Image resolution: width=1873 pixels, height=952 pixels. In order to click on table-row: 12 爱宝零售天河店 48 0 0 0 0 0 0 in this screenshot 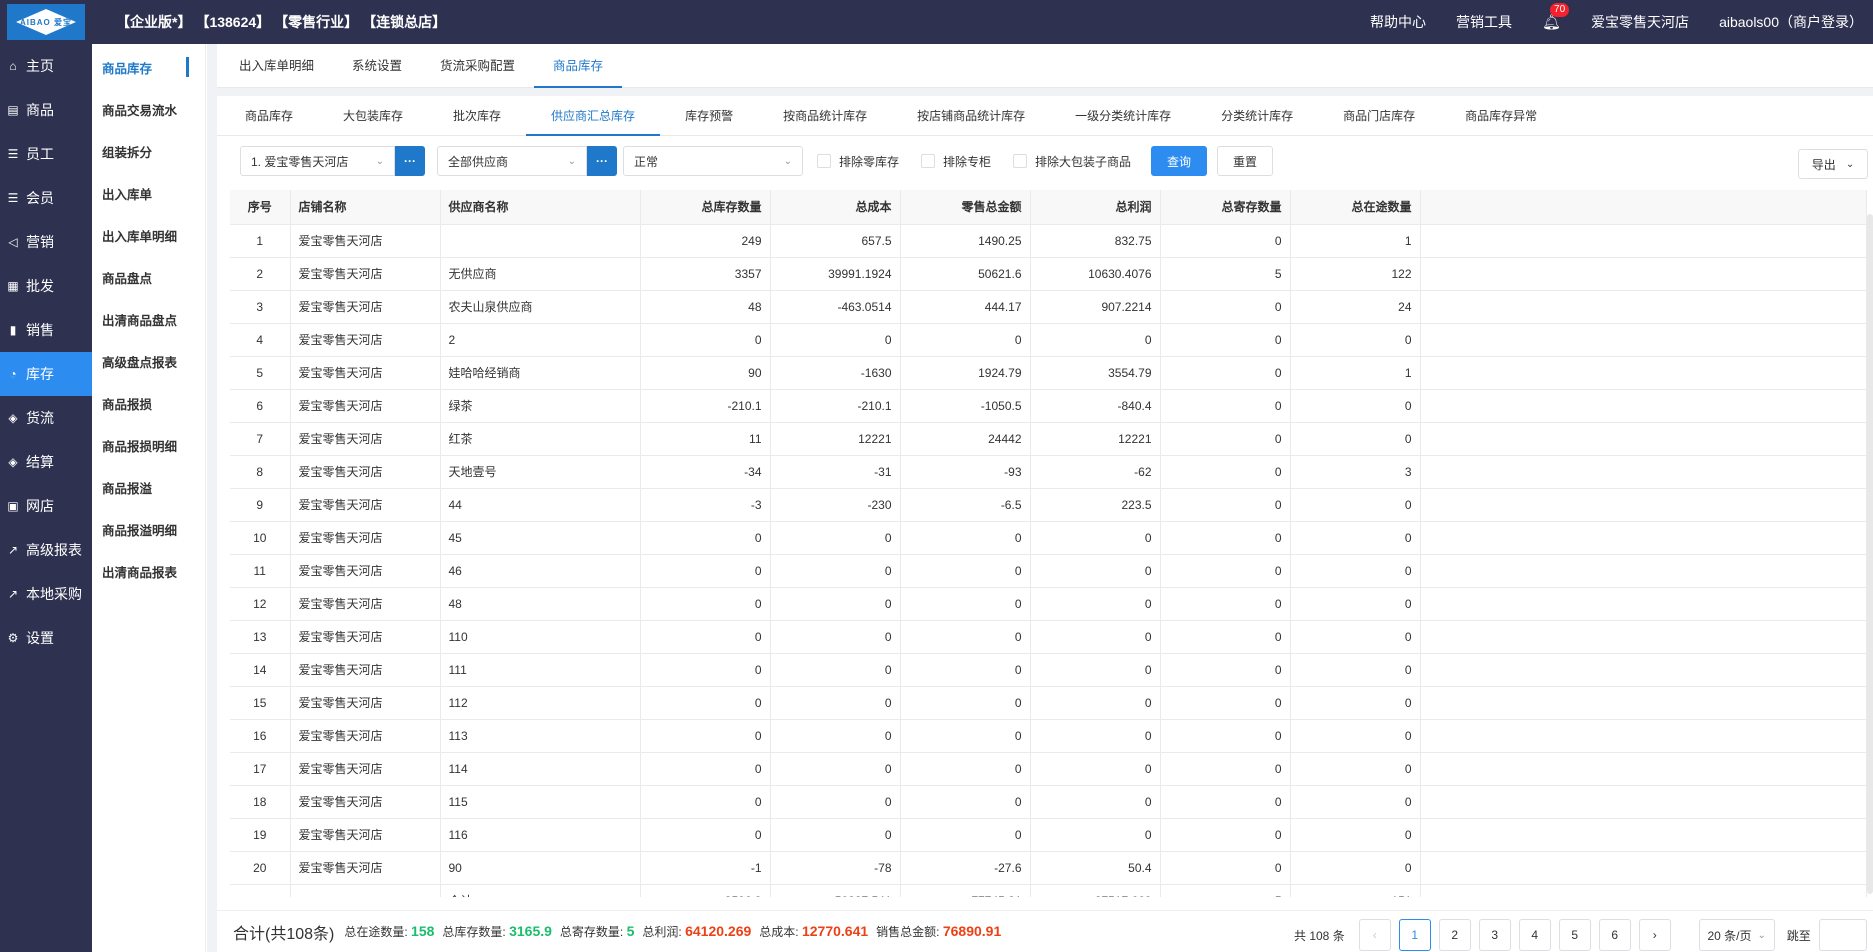, I will do `click(1048, 604)`.